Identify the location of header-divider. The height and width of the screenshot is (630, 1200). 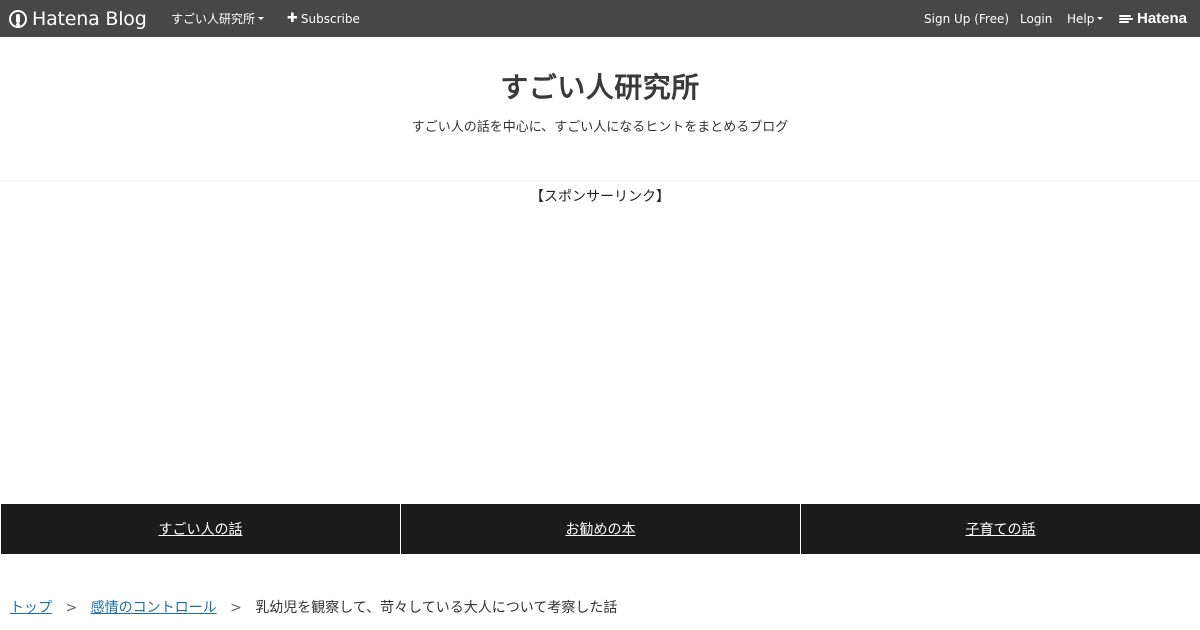
(600, 180).